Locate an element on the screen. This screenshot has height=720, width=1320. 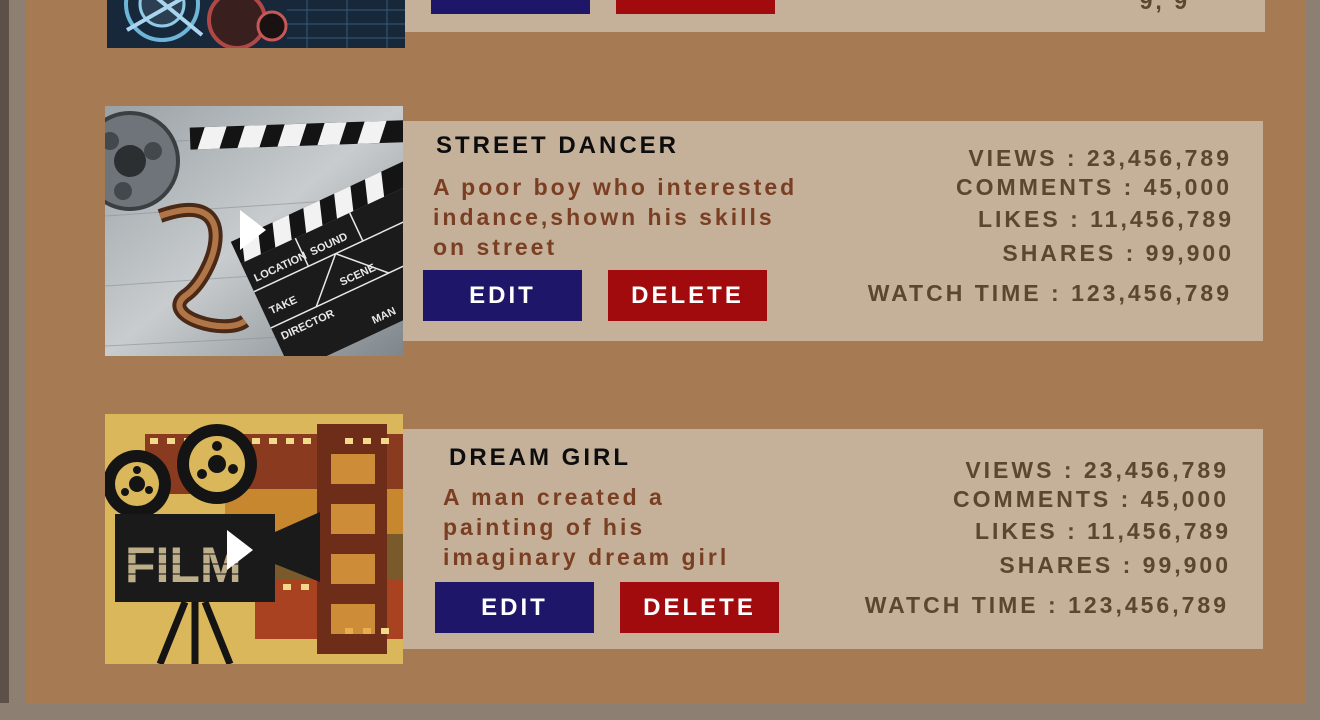
edit-button-previous is located at coordinates (510, 7).